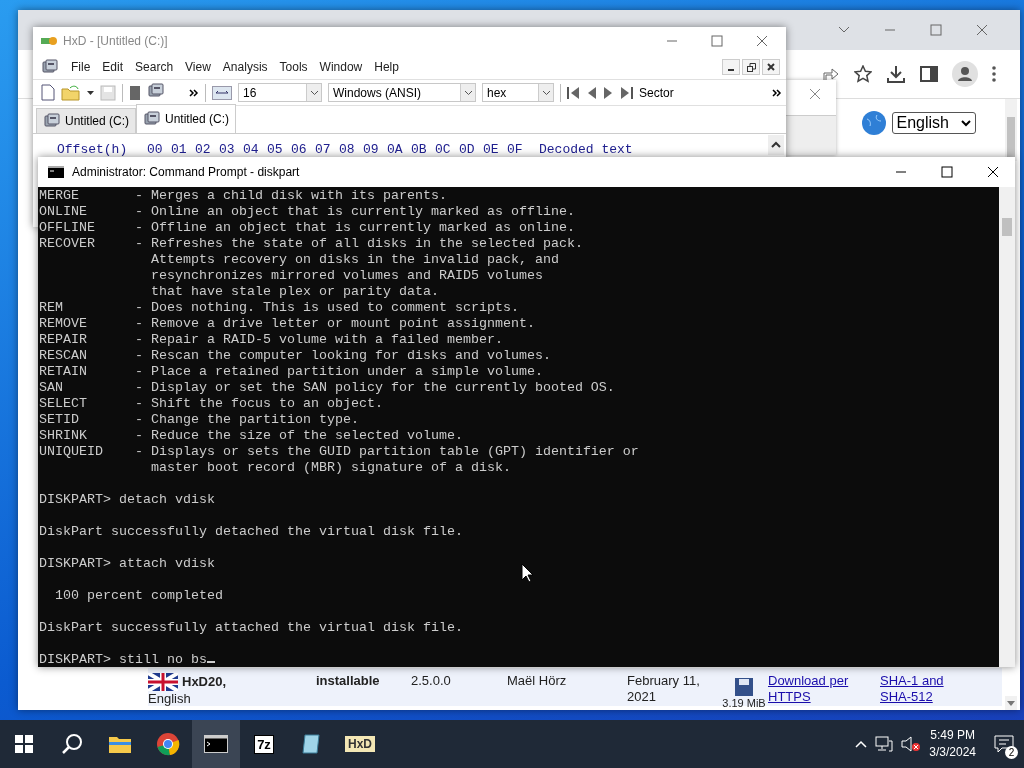 The image size is (1024, 768). Describe the element at coordinates (656, 92) in the screenshot. I see `nav-unit-label: Sector` at that location.